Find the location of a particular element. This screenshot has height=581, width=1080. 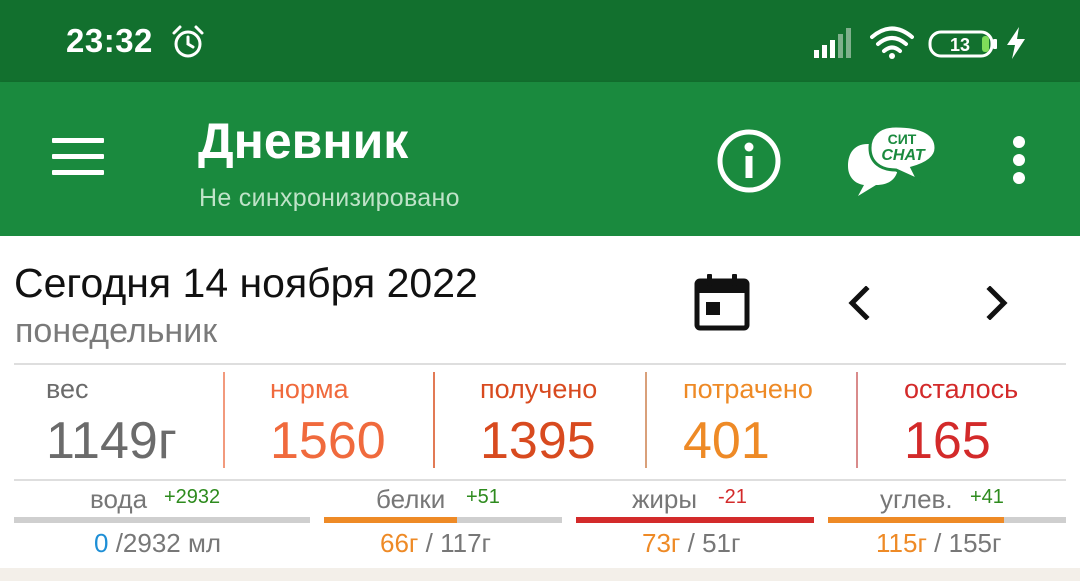

macro-amount: 73г / 51г is located at coordinates (691, 543).